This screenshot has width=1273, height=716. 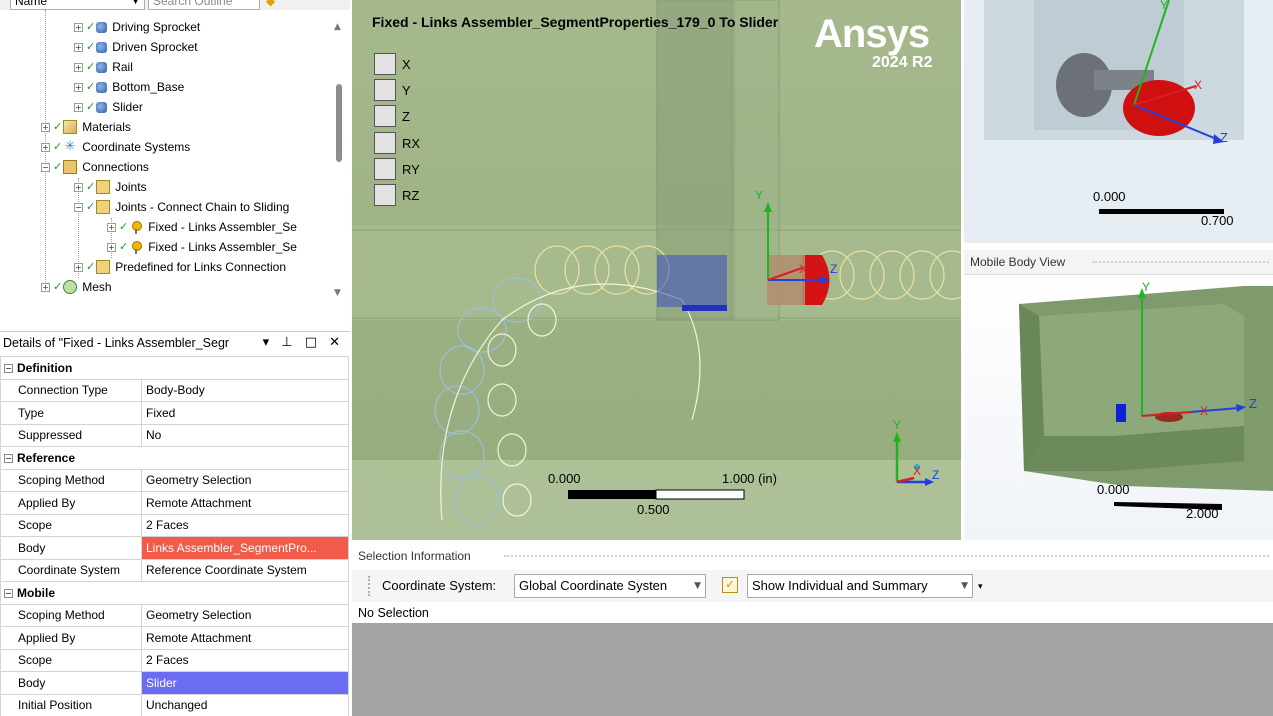 I want to click on scroll-up-icon: ▲, so click(x=337, y=27).